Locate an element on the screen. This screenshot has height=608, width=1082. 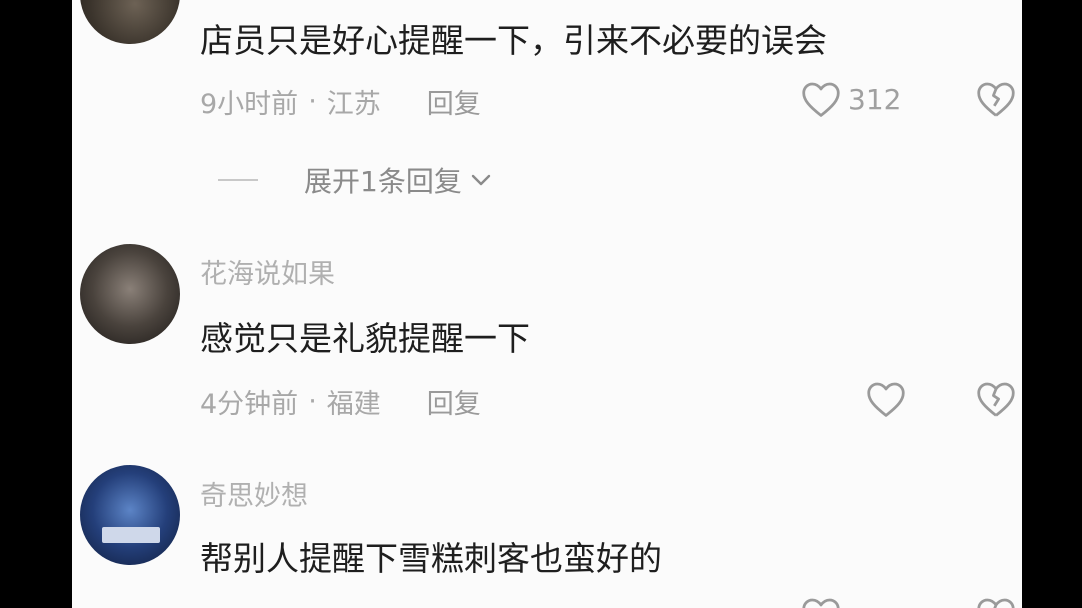
comment-text: 店员只是好心提醒一下，引来不必要的误会 is located at coordinates (513, 40).